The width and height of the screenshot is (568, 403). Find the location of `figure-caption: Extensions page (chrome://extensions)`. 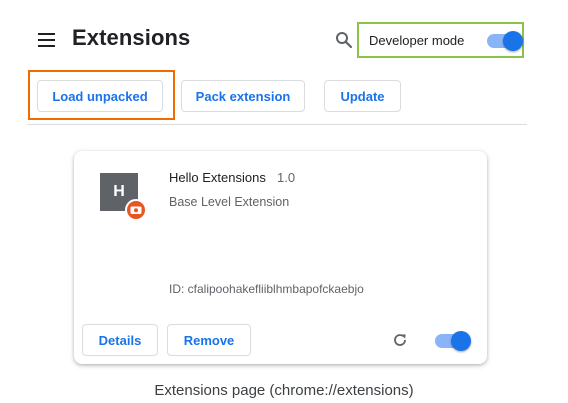

figure-caption: Extensions page (chrome://extensions) is located at coordinates (284, 390).